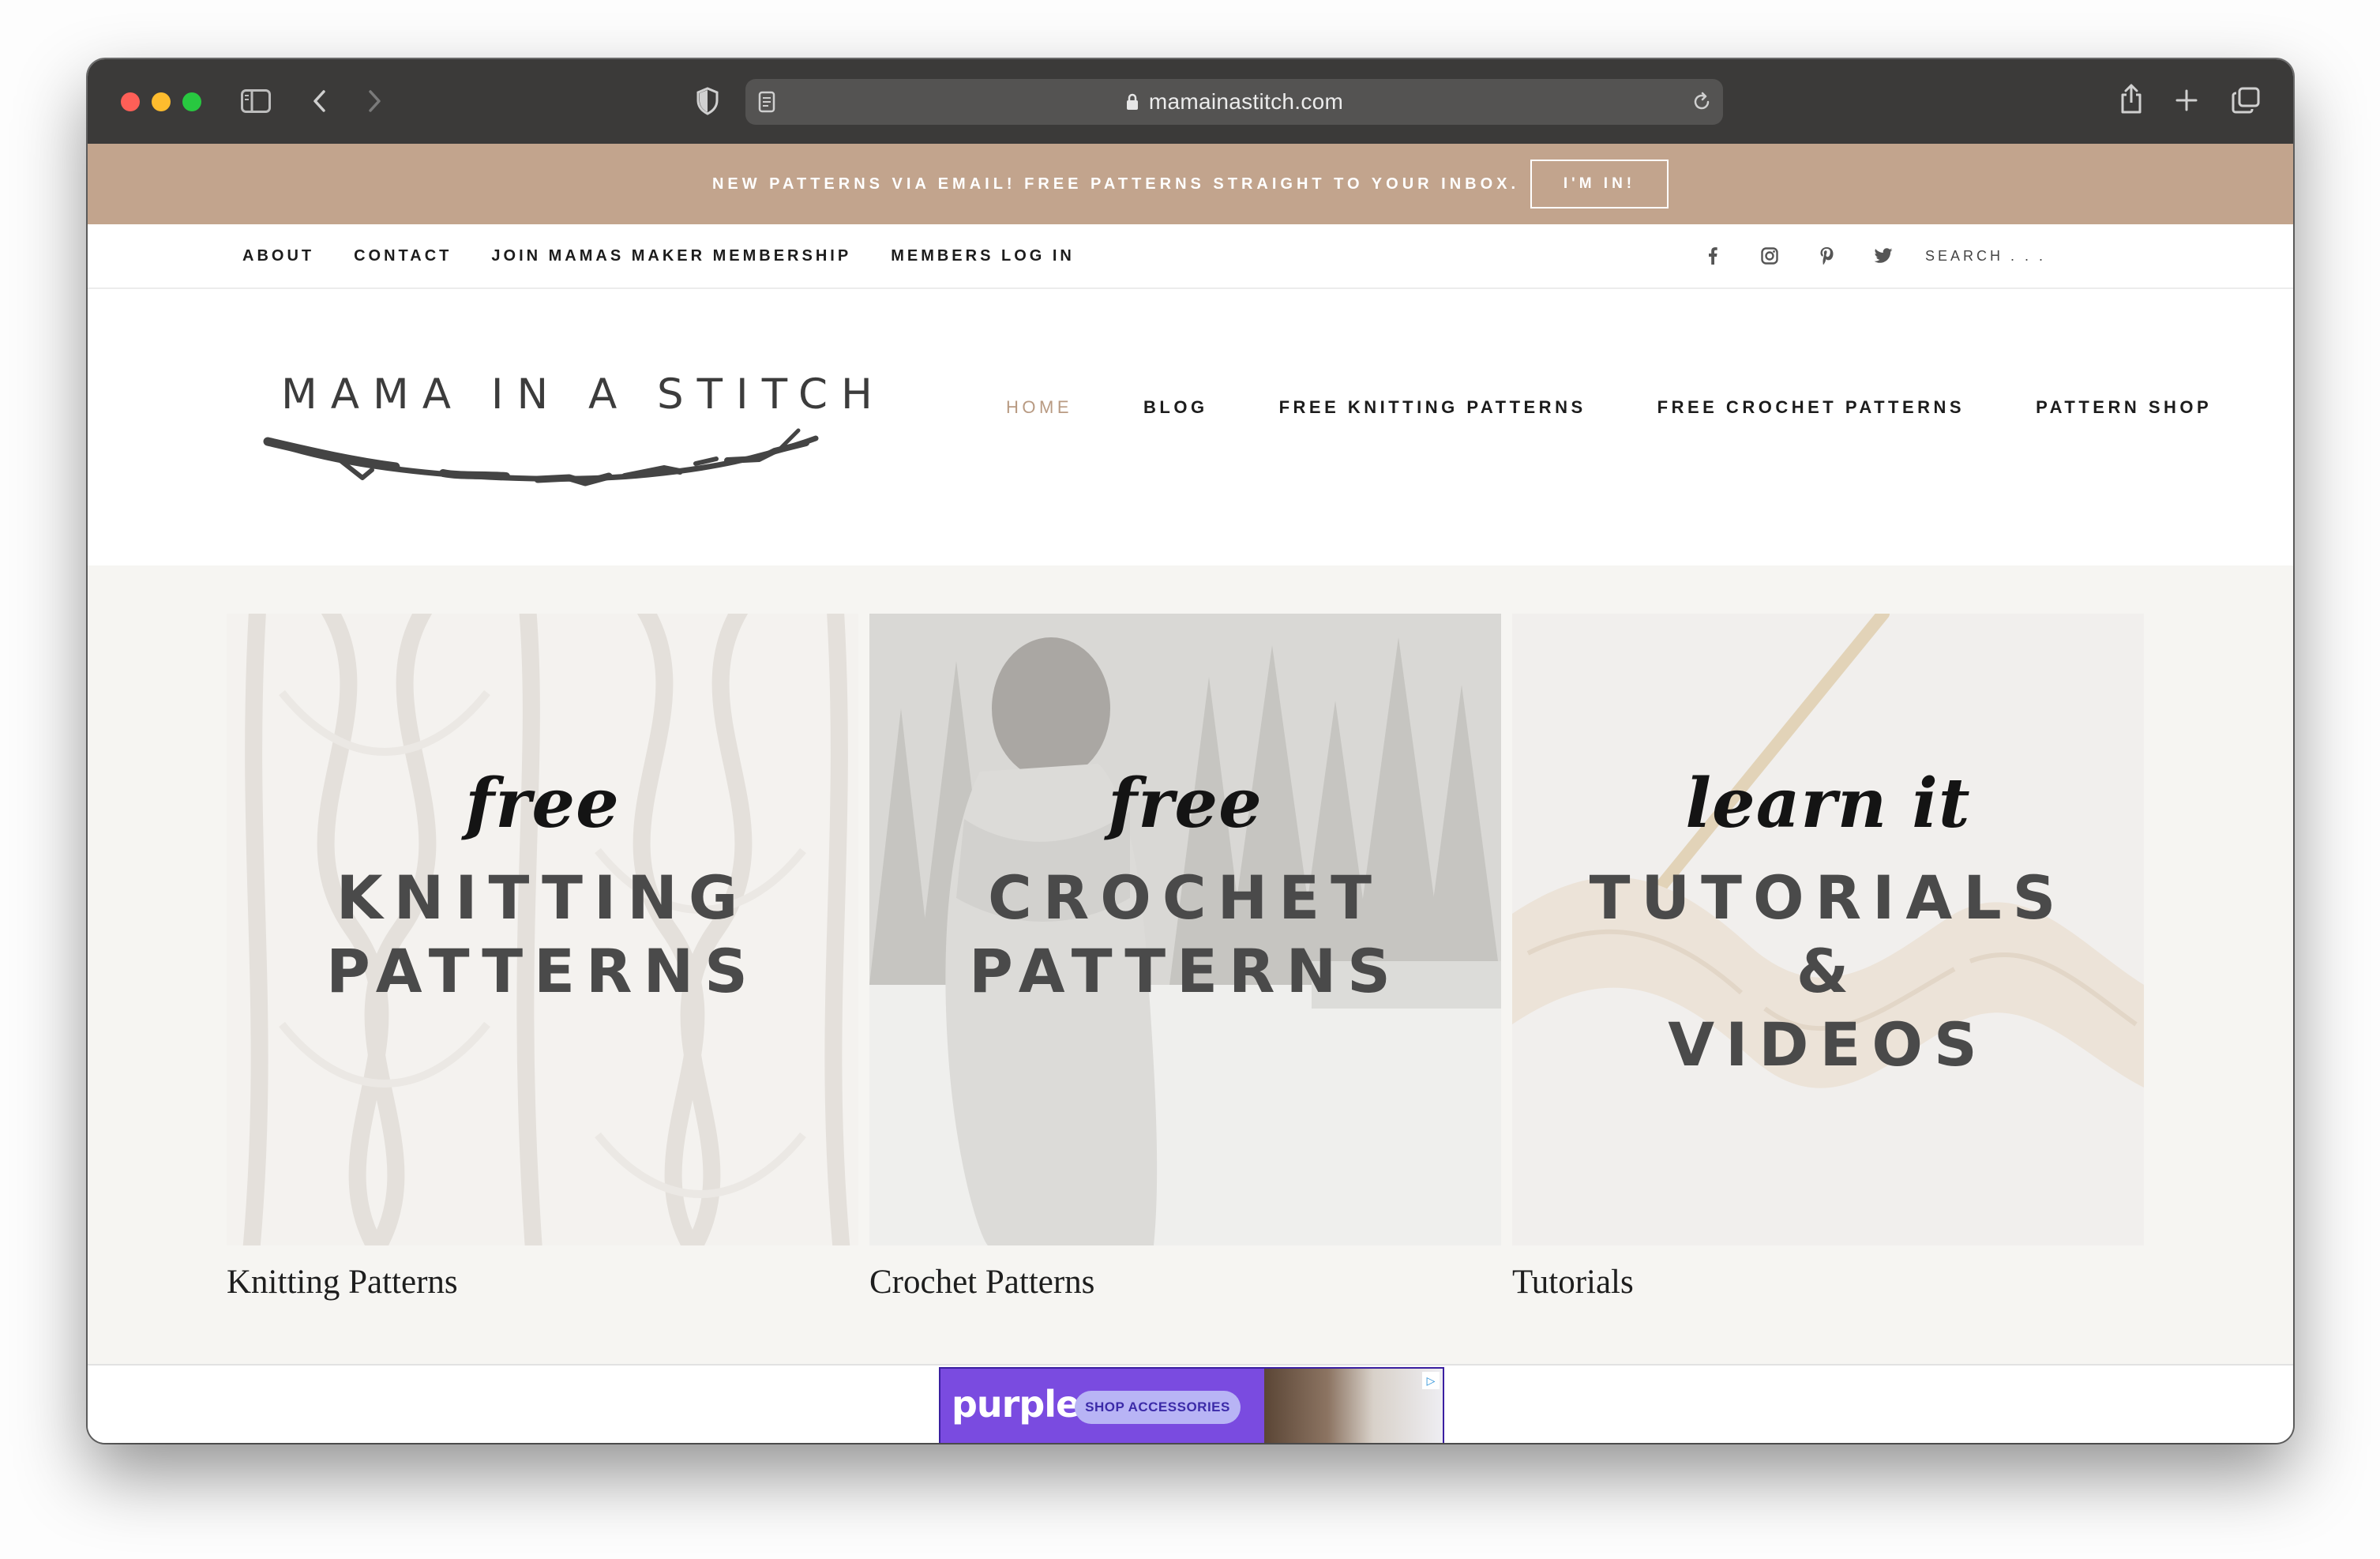 This screenshot has height=1559, width=2380. I want to click on main-nav-free-knitting: FREE KNITTING PATTERNS, so click(1432, 407).